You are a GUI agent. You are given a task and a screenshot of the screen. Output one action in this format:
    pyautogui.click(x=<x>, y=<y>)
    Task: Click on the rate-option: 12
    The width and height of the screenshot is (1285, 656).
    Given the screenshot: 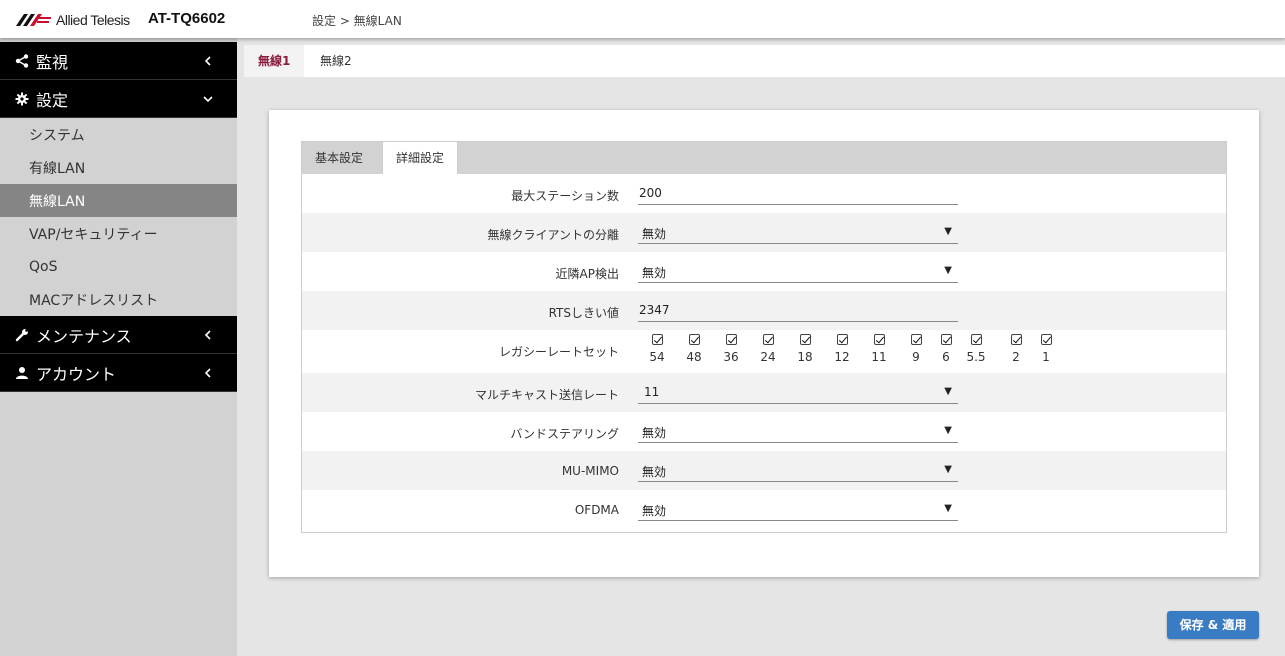 What is the action you would take?
    pyautogui.click(x=842, y=349)
    